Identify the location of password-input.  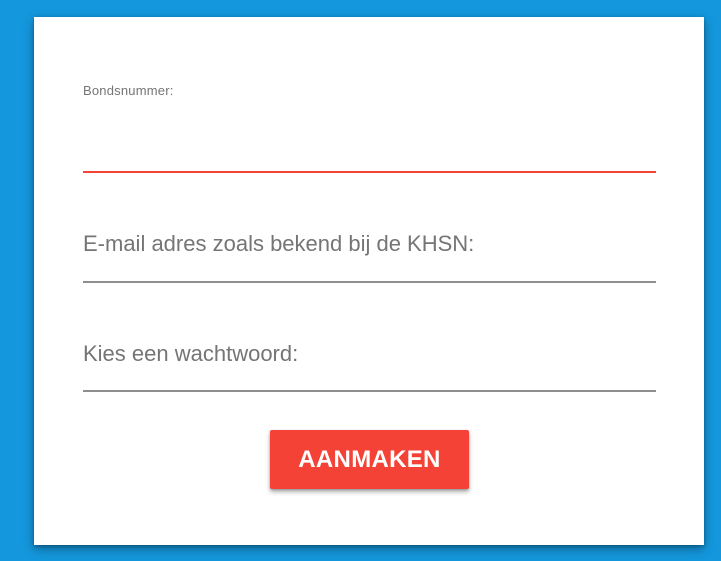
(369, 355).